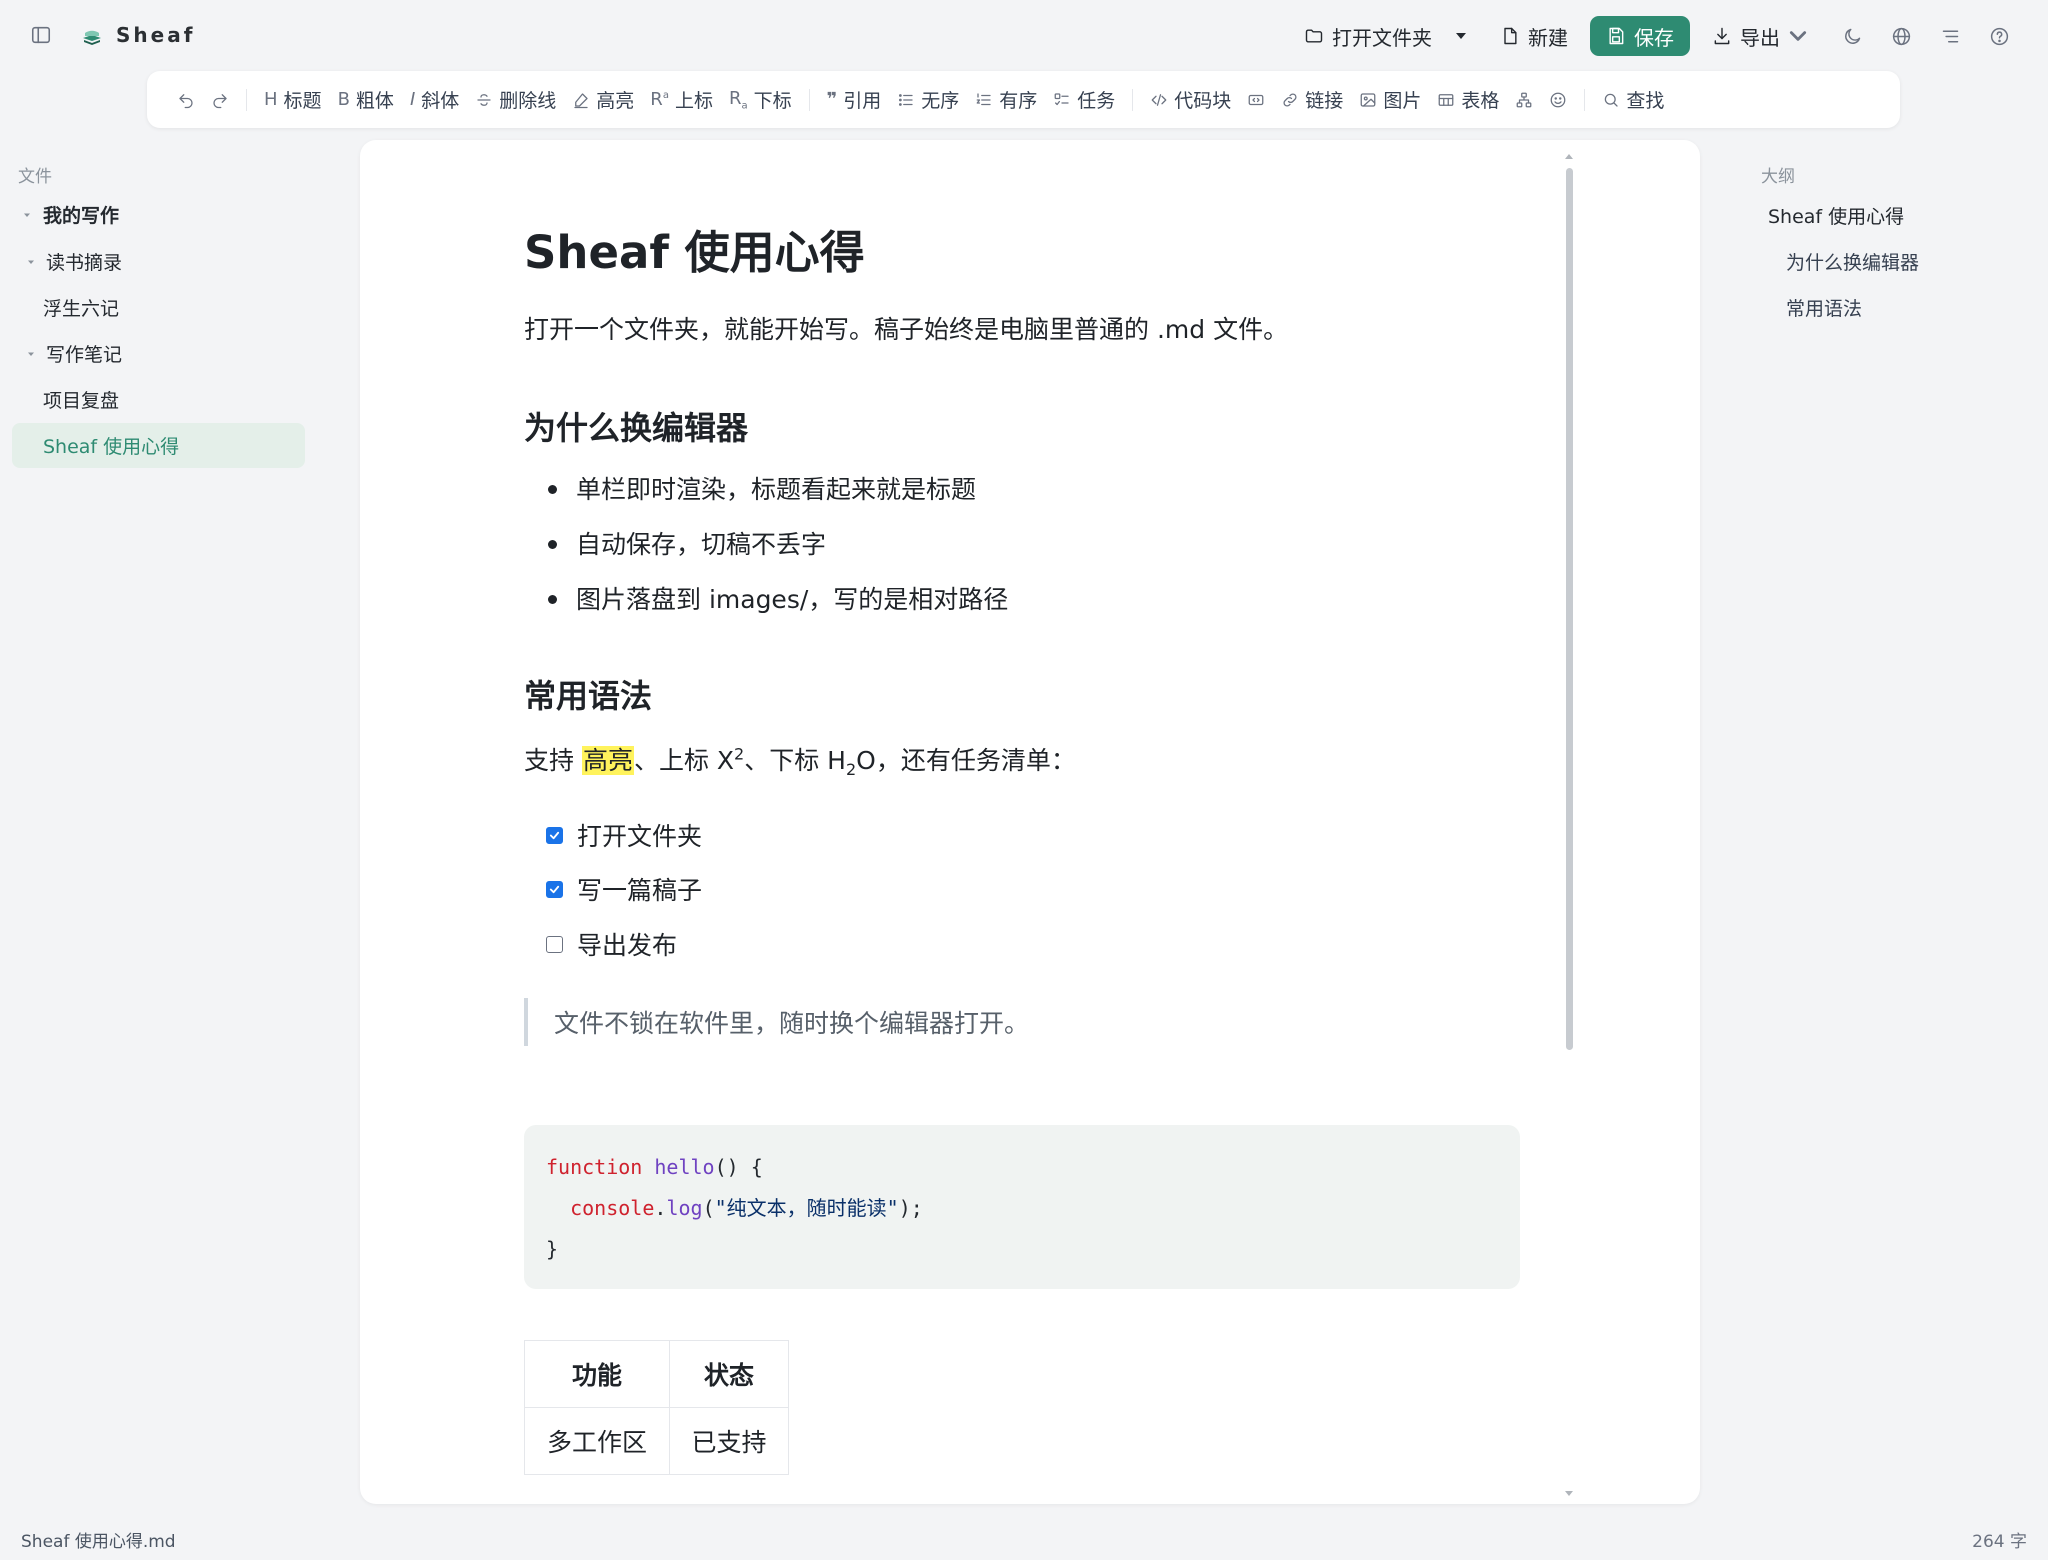  I want to click on code-text: (, so click(708, 1208).